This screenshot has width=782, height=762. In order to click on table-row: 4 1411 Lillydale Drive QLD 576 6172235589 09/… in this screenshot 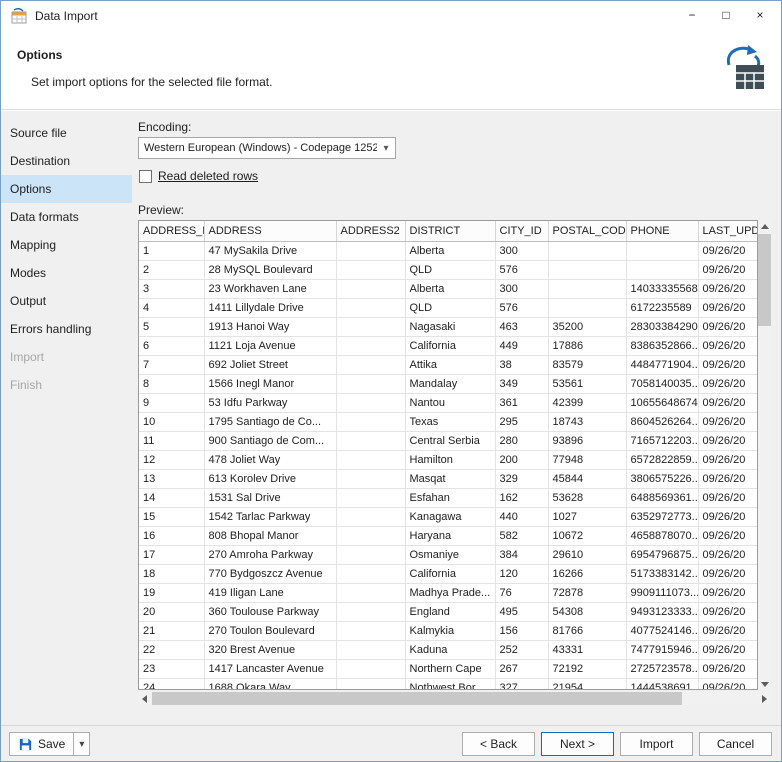, I will do `click(448, 308)`.